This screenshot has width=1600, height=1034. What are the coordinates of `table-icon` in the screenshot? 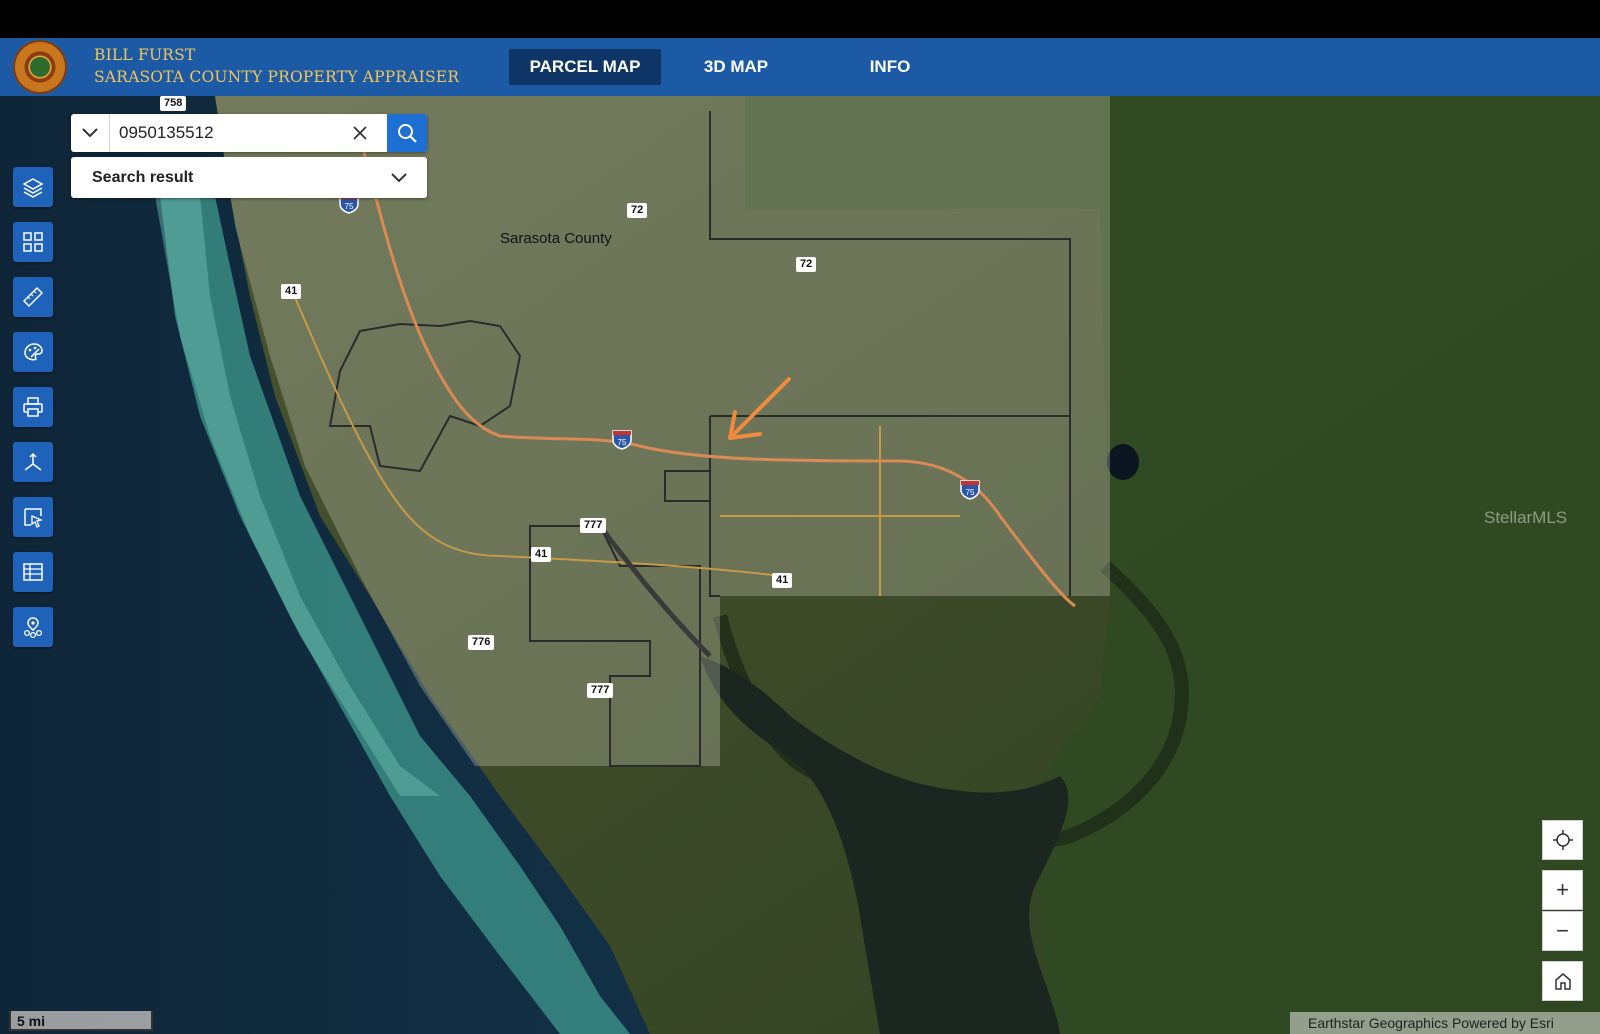 It's located at (33, 572).